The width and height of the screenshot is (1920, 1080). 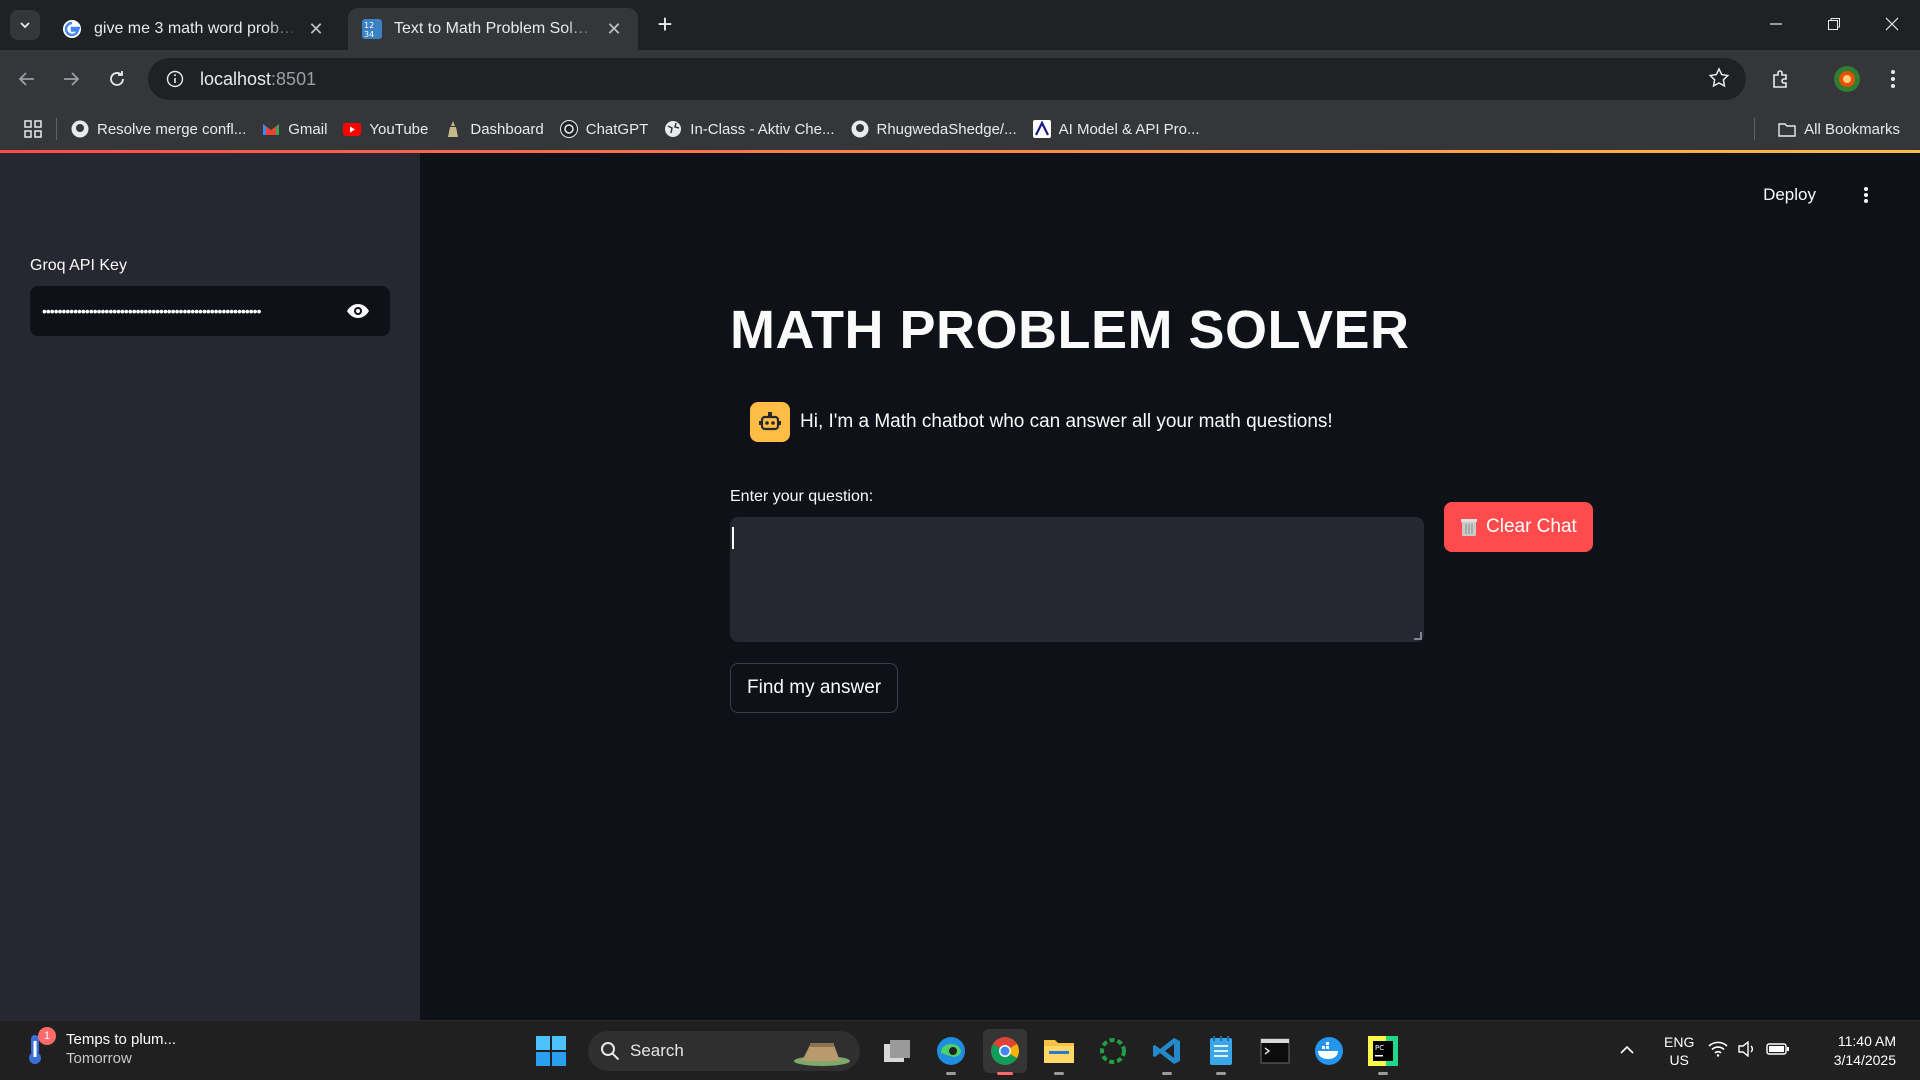 I want to click on tab-title: give me 3 math word problem, so click(x=196, y=28).